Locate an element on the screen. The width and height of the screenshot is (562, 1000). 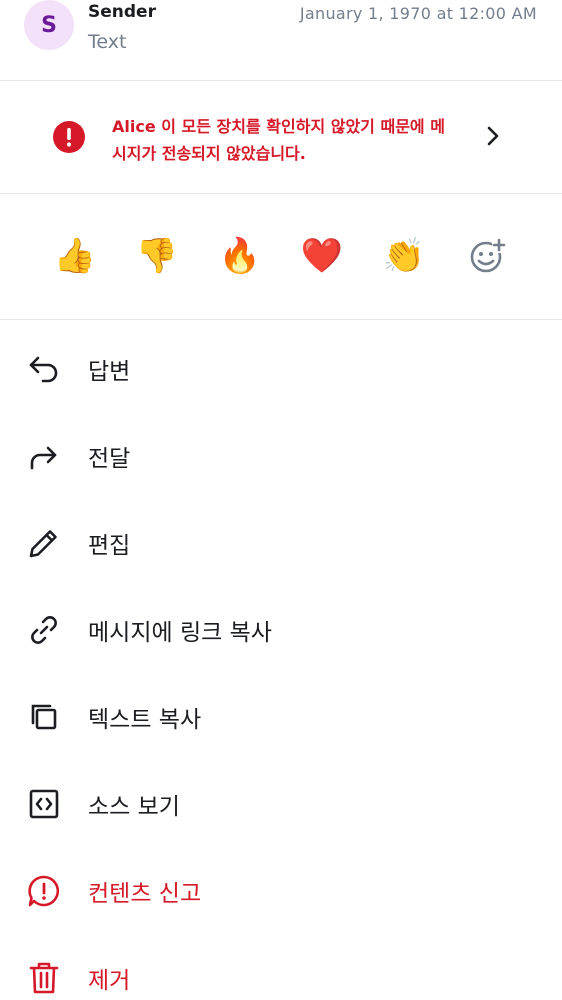
message-timestamp: January 1, 1970 at 12:00 AM is located at coordinates (418, 13).